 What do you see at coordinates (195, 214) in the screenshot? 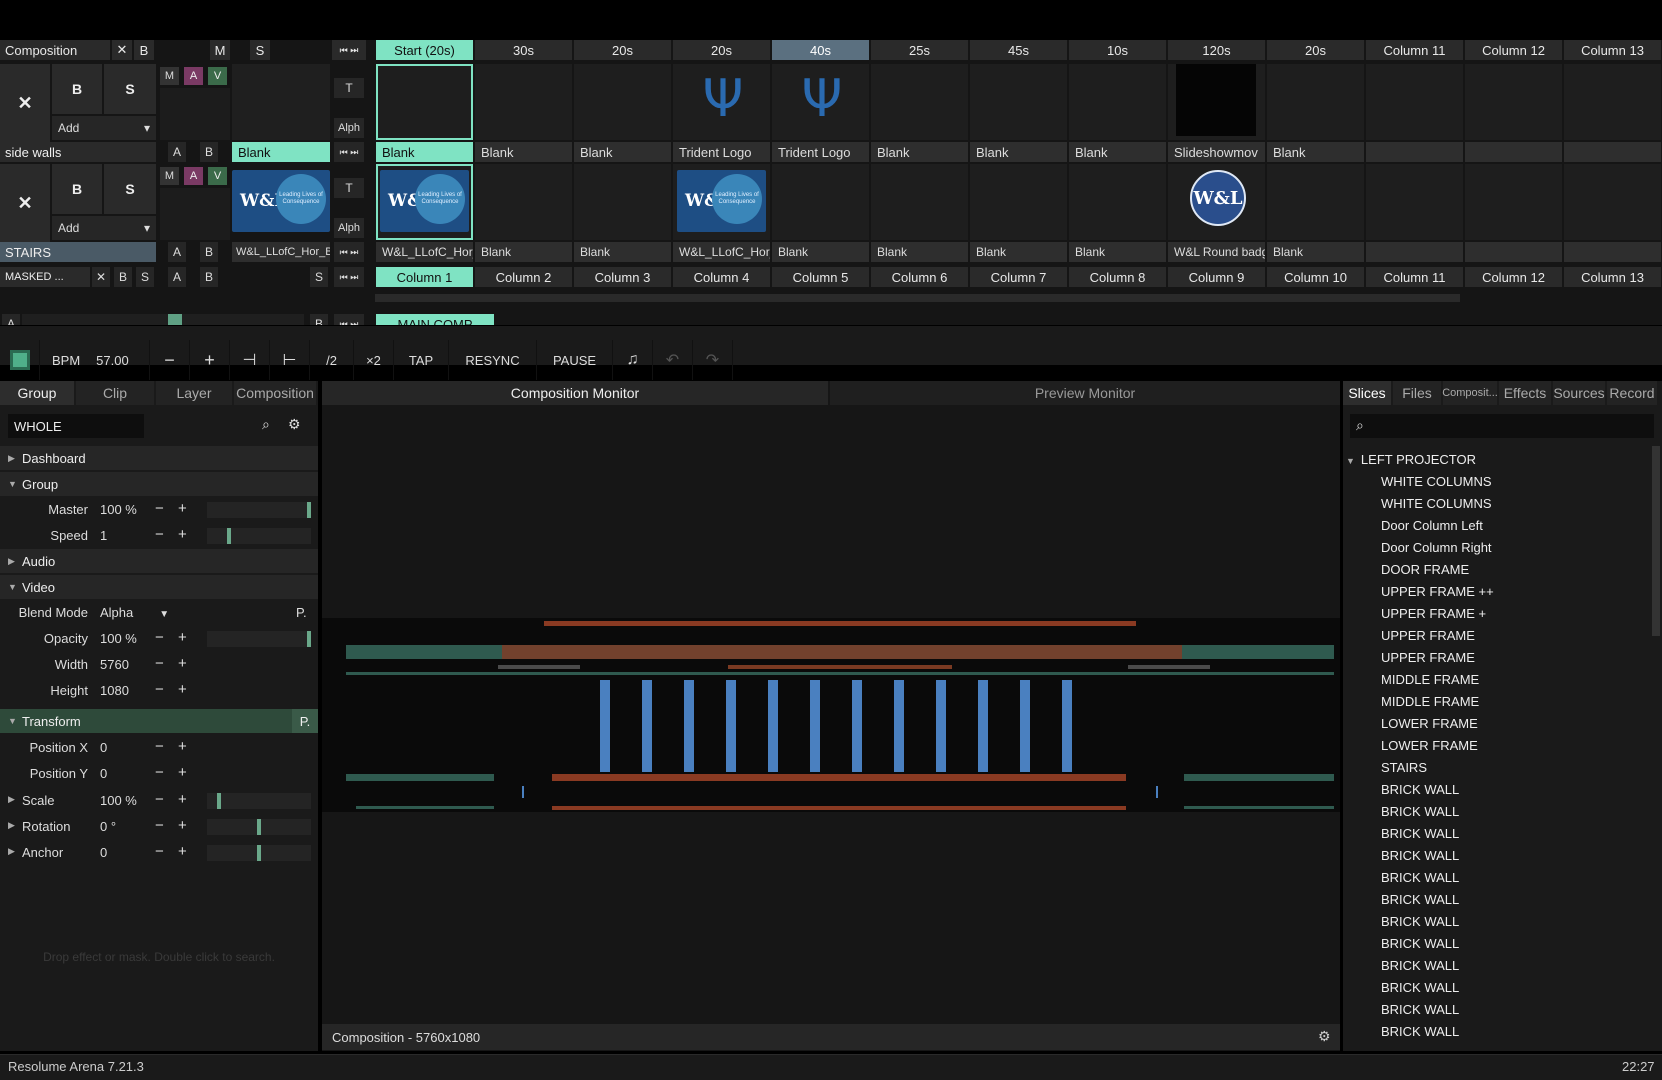
I see `layer2-fader-area` at bounding box center [195, 214].